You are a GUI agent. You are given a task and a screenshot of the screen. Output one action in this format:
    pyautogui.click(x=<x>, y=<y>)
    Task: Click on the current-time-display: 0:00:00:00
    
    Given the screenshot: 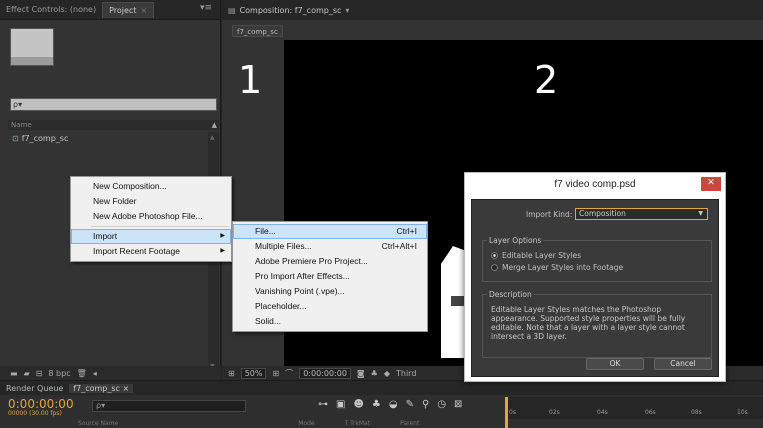 What is the action you would take?
    pyautogui.click(x=41, y=404)
    